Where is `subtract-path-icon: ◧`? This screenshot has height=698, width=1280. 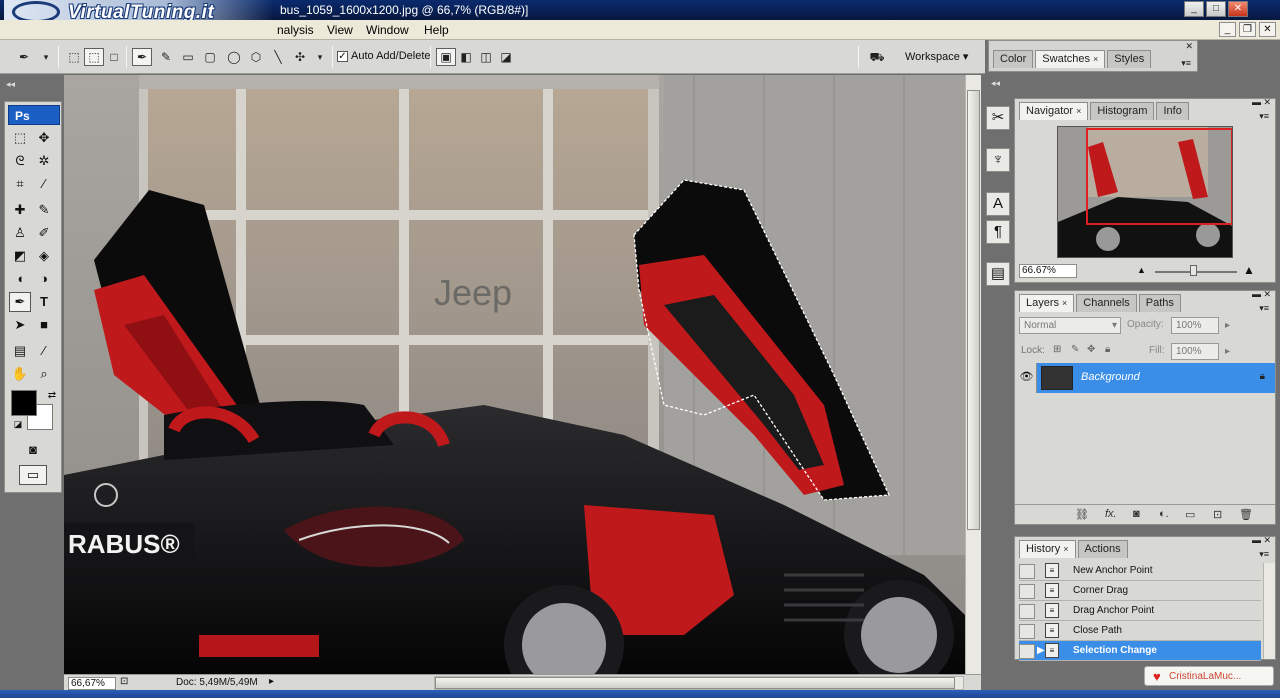 subtract-path-icon: ◧ is located at coordinates (466, 57).